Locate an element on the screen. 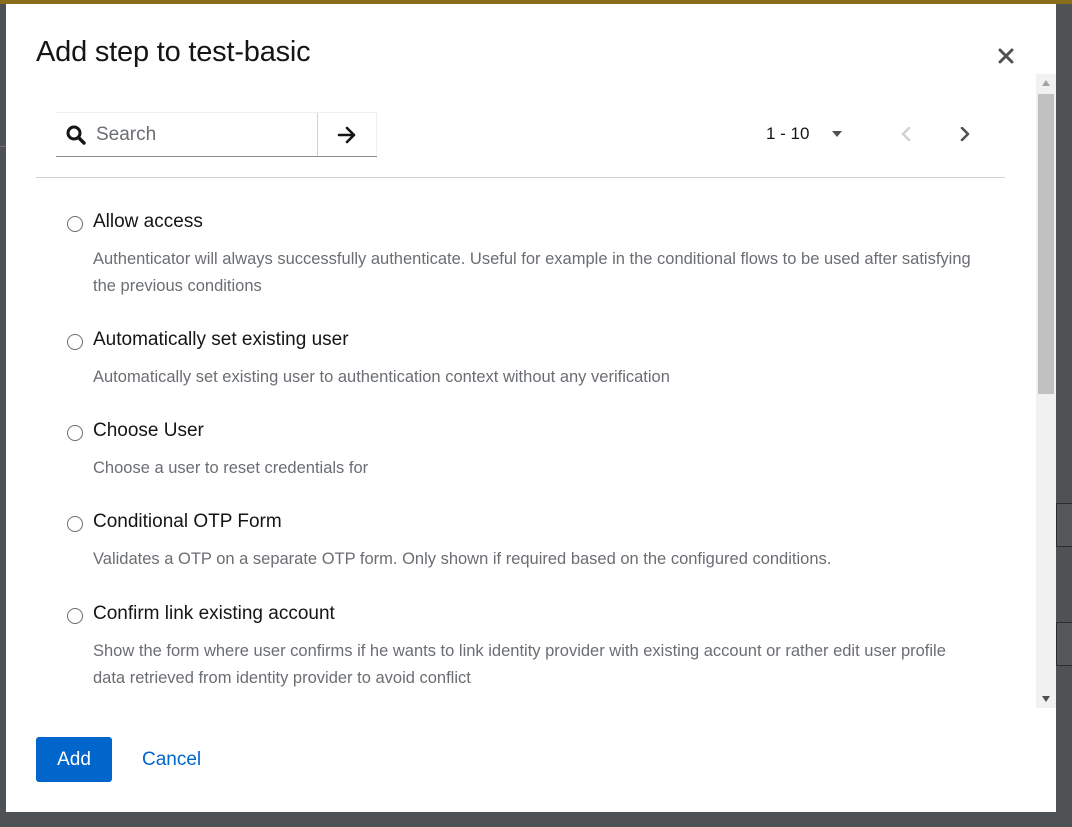  close-button is located at coordinates (1006, 56).